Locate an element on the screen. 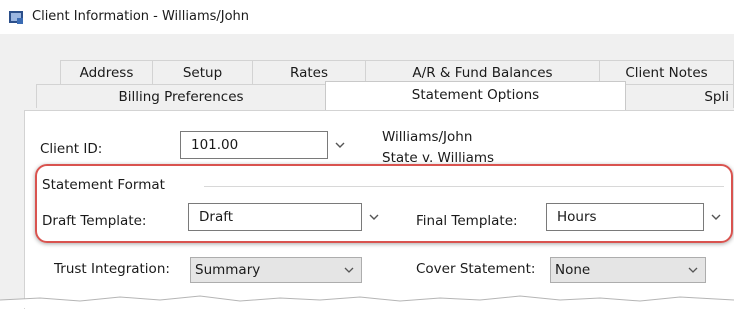  client-id-dropdown-button is located at coordinates (340, 145).